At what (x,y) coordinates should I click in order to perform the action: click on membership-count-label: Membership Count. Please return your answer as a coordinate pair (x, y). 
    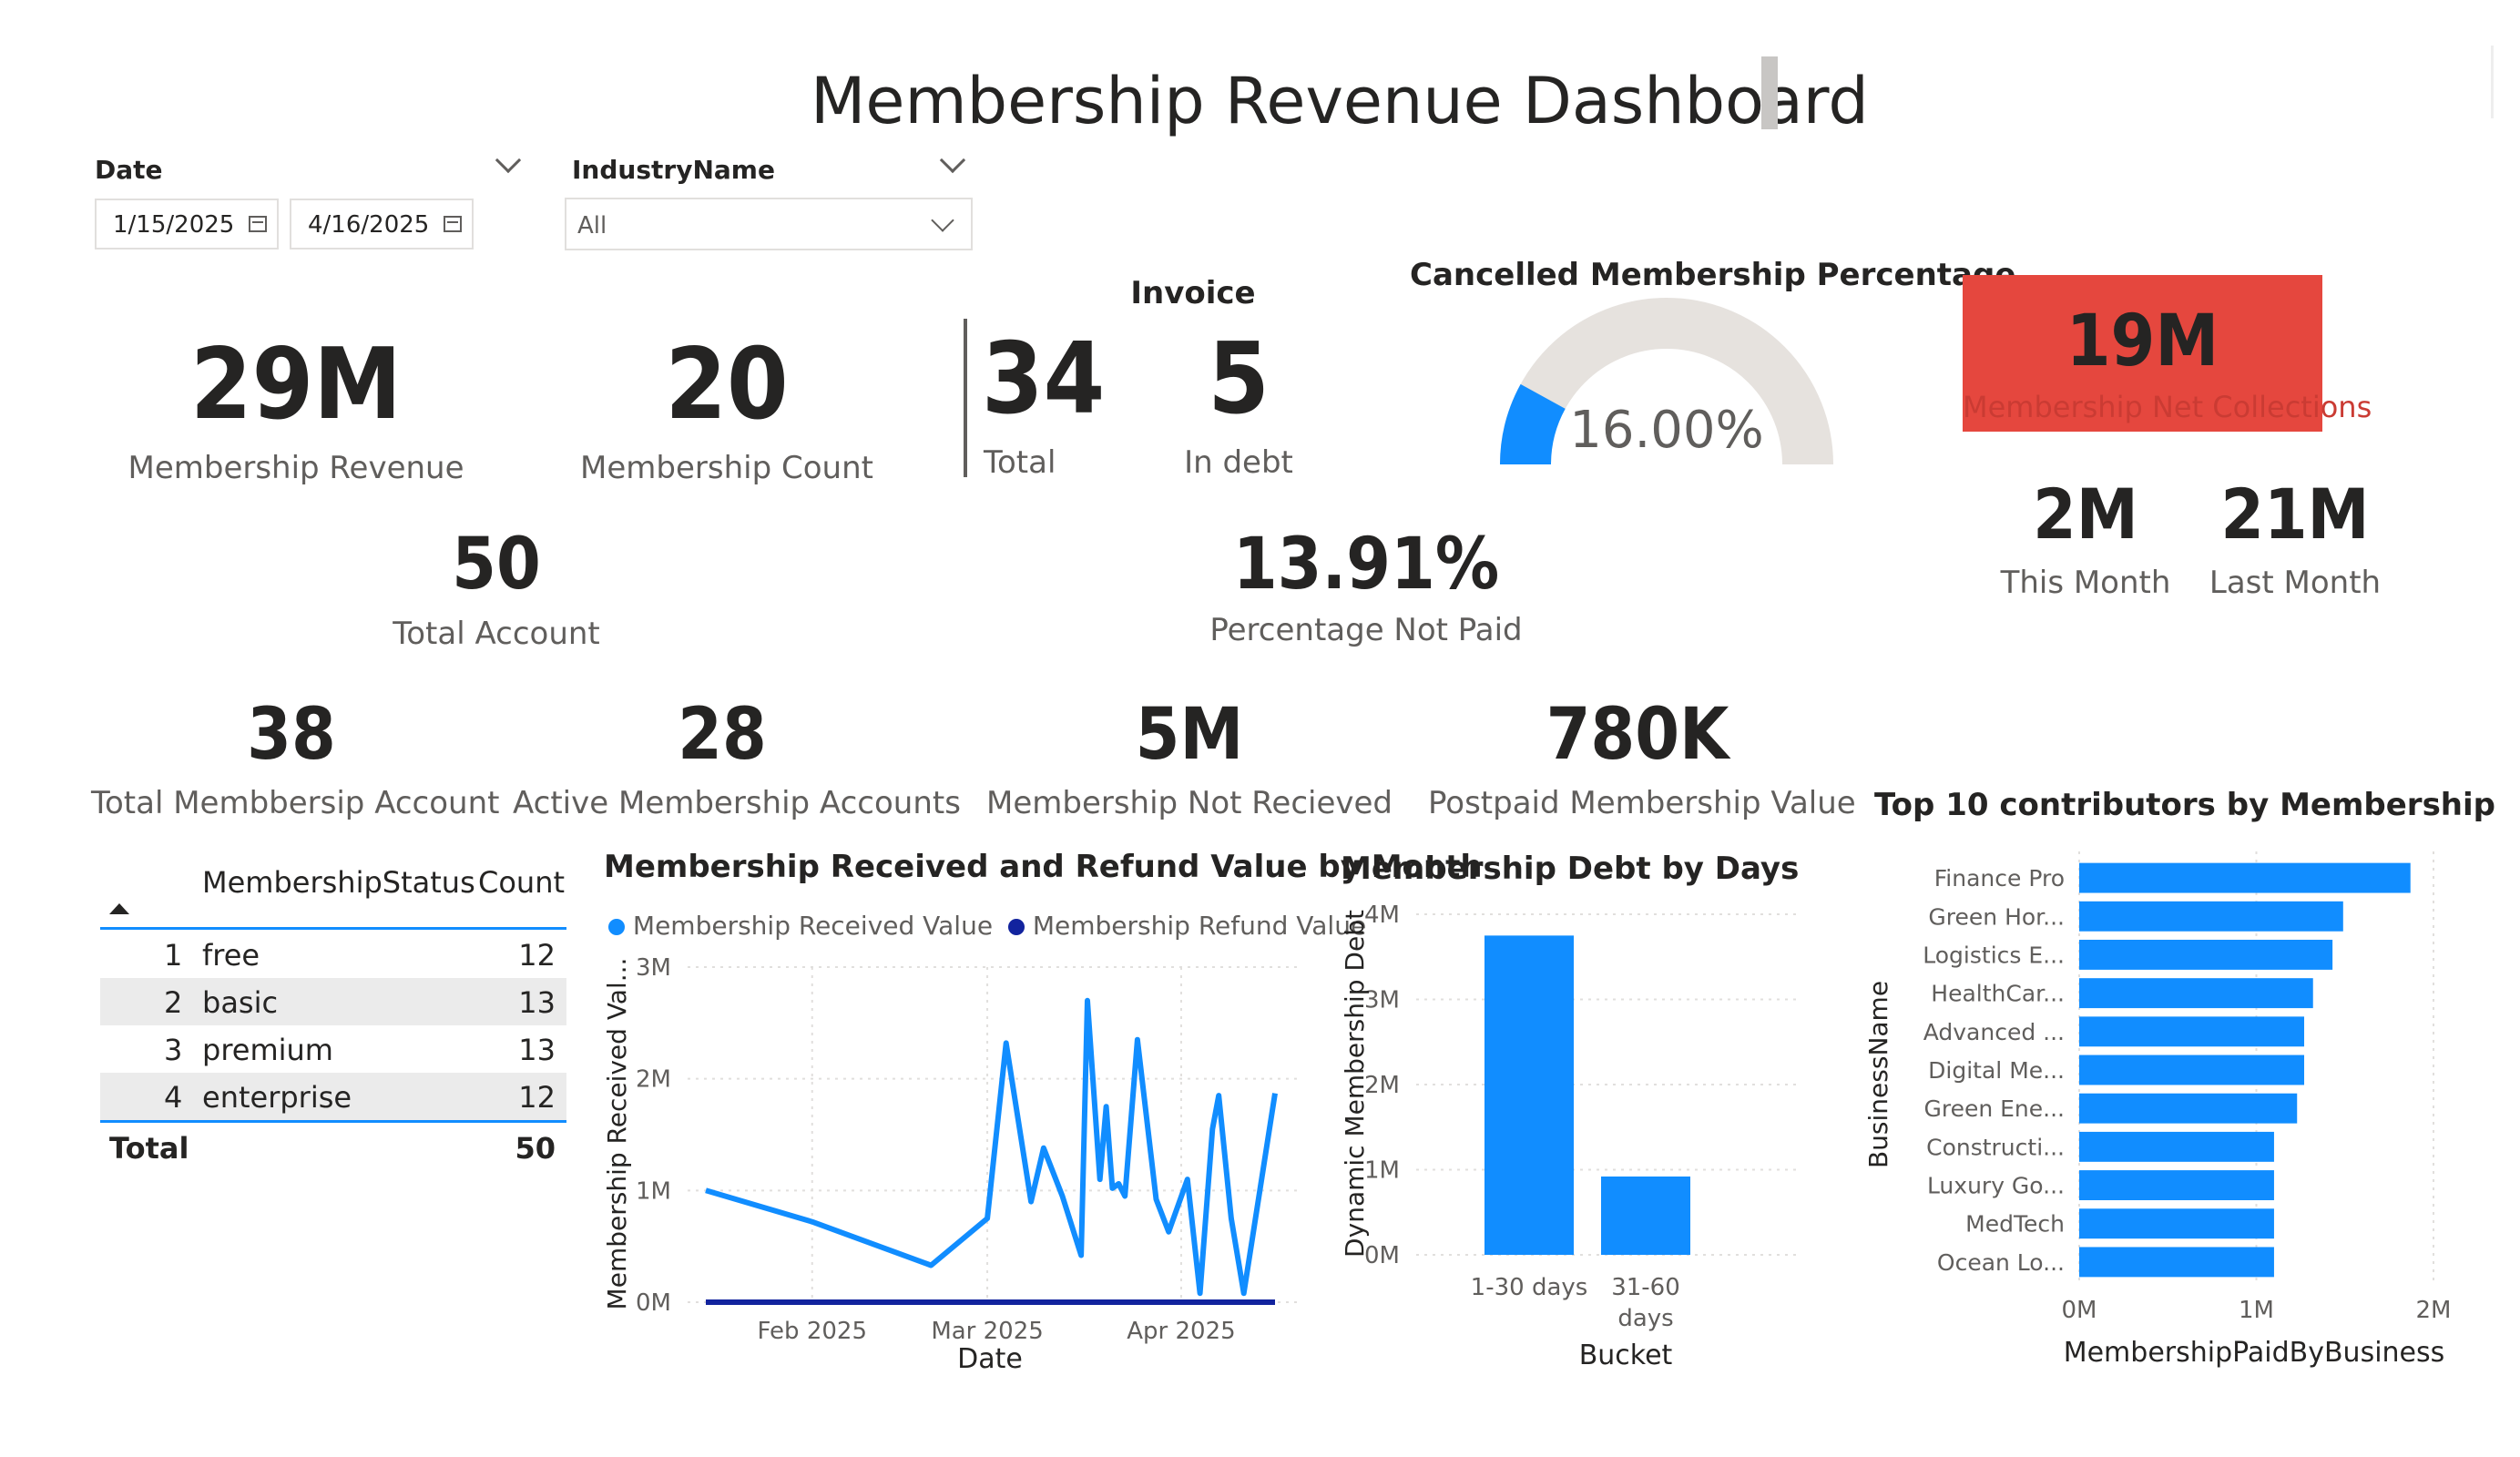
    Looking at the image, I should click on (726, 468).